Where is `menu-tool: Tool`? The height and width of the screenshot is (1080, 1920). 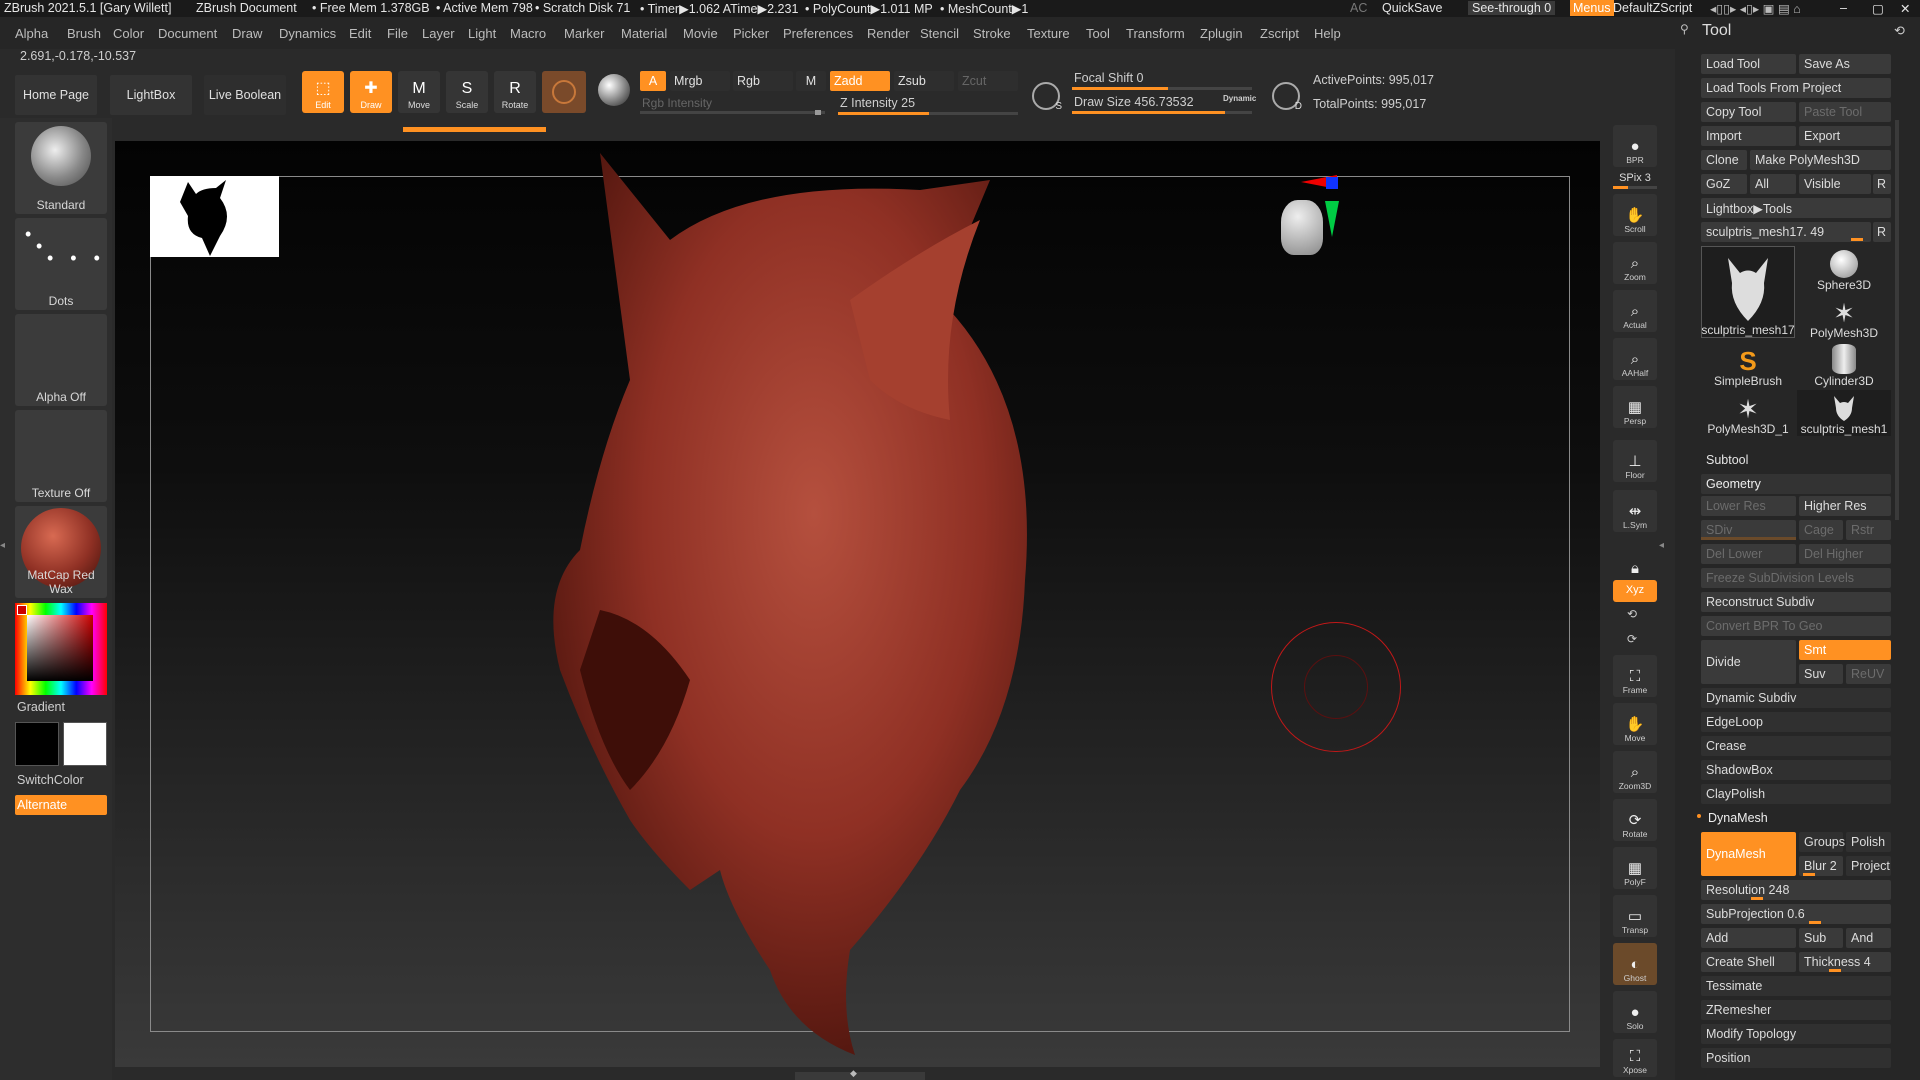
menu-tool: Tool is located at coordinates (1098, 33).